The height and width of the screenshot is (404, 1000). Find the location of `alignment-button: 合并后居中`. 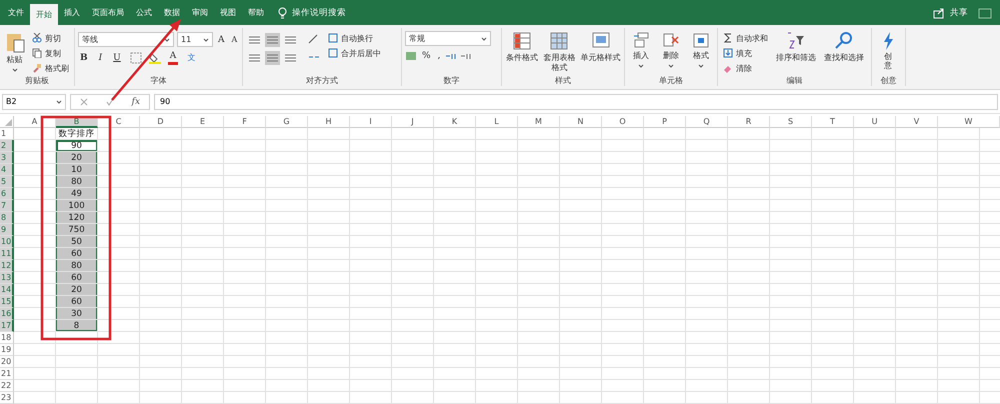

alignment-button: 合并后居中 is located at coordinates (354, 53).